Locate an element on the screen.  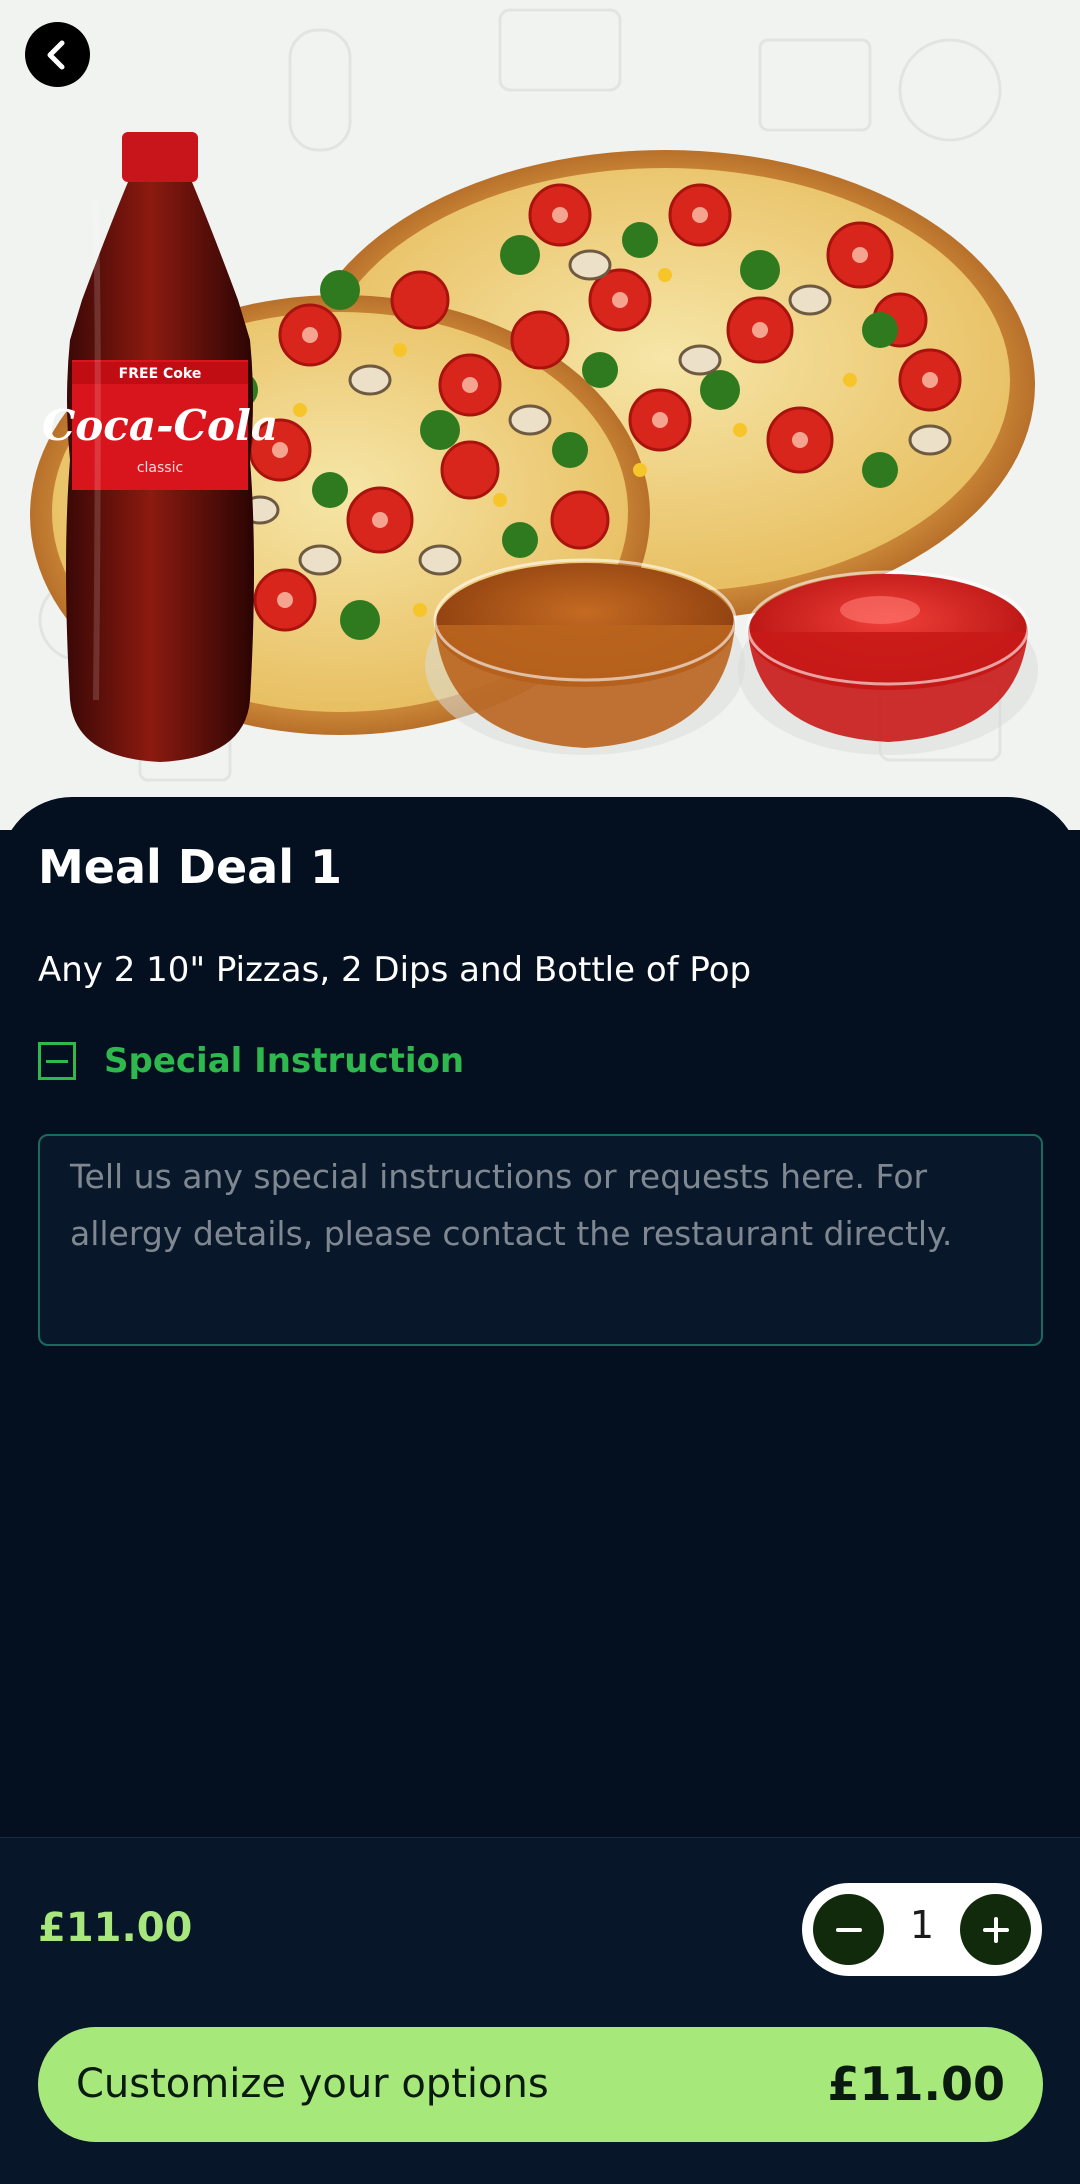
bottle-brand-text: Coca-Cola is located at coordinates (160, 425).